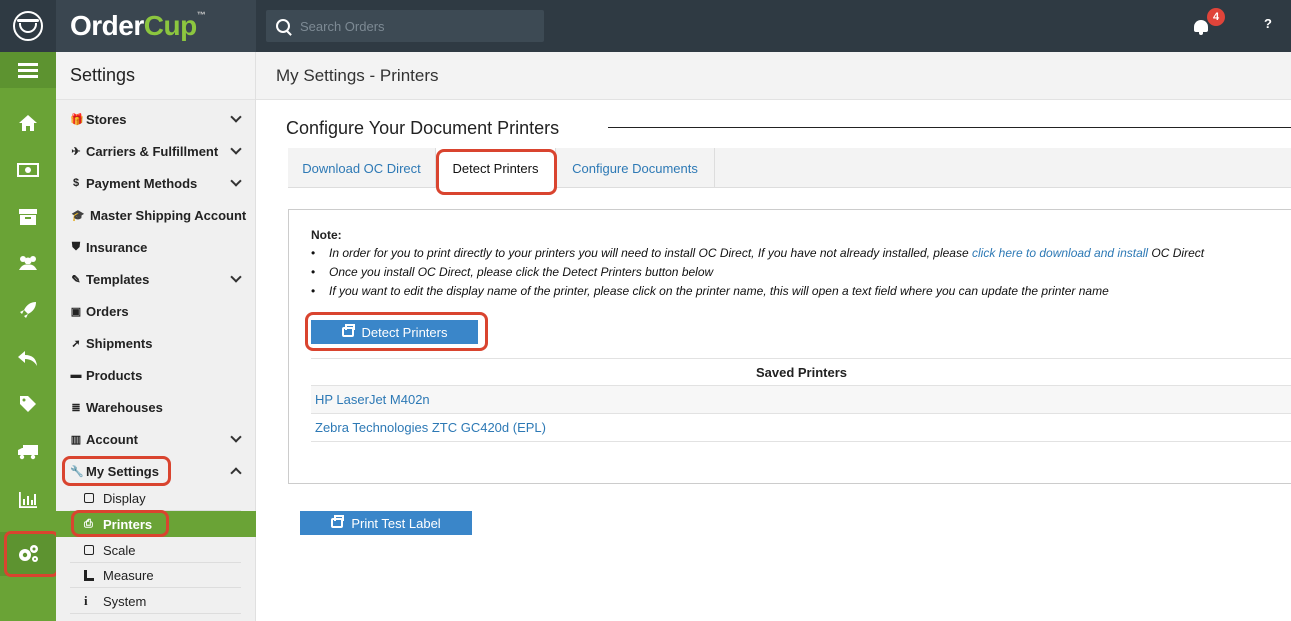 The image size is (1291, 621). What do you see at coordinates (156, 311) in the screenshot?
I see `sidebar-item-orders: ▣ Orders` at bounding box center [156, 311].